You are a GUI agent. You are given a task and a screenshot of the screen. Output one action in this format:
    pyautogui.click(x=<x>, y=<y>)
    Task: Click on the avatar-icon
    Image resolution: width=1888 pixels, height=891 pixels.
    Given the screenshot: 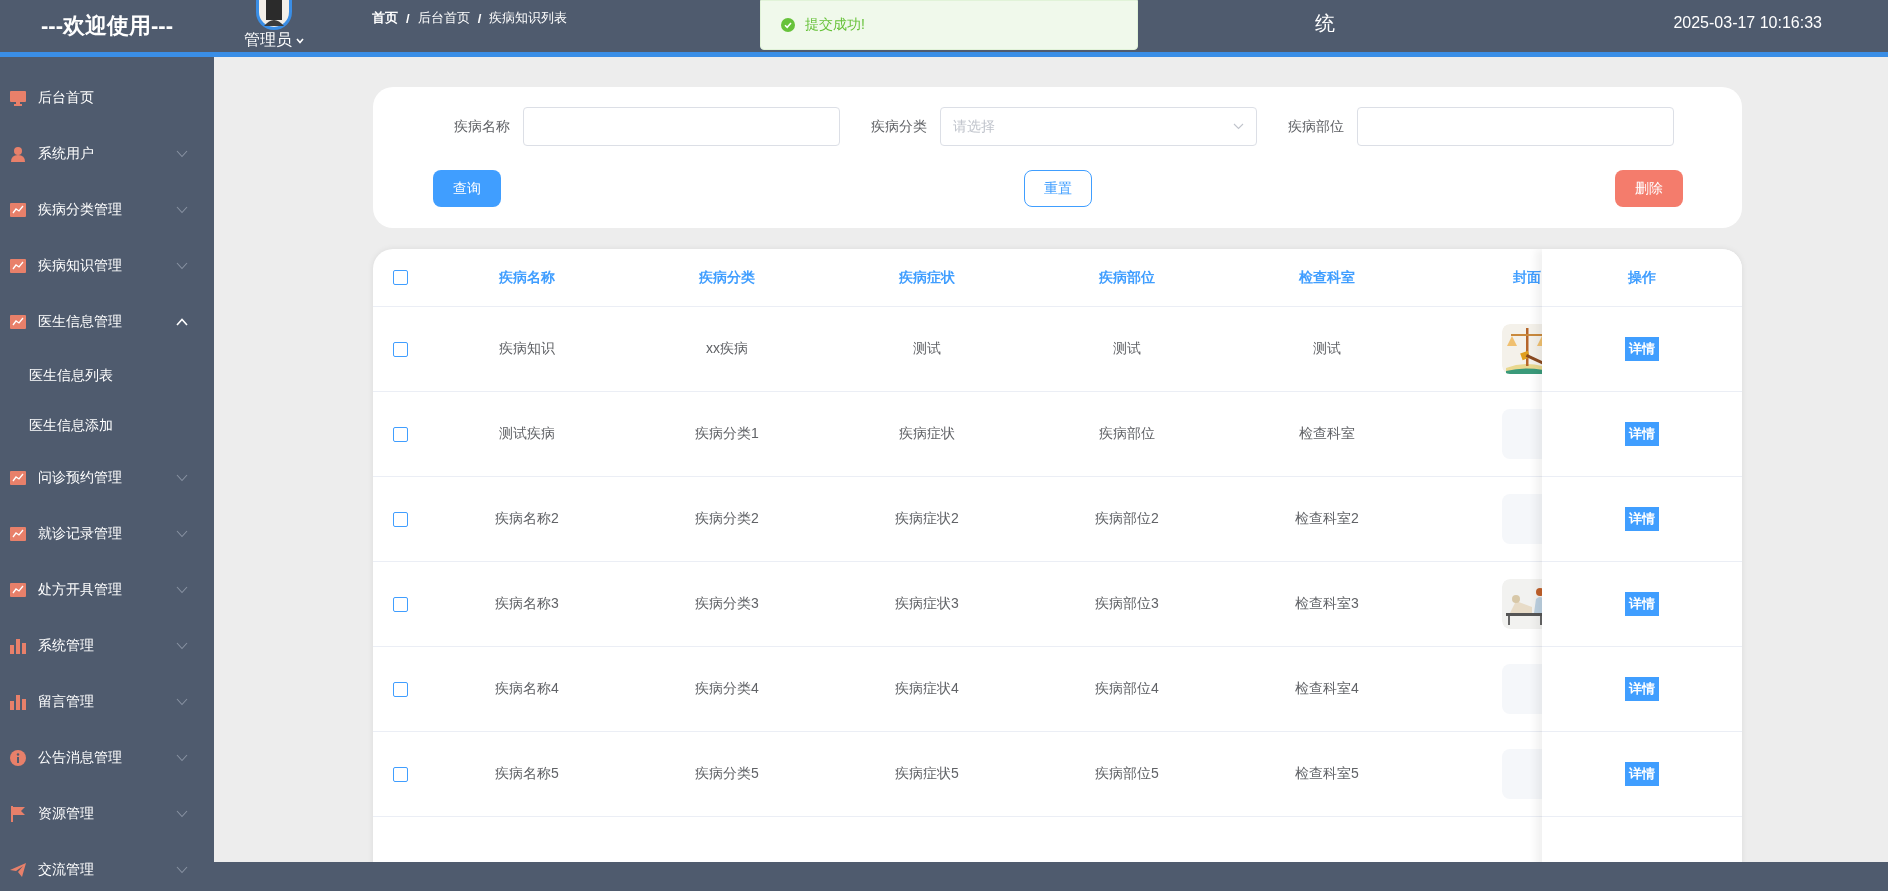 What is the action you would take?
    pyautogui.click(x=274, y=15)
    